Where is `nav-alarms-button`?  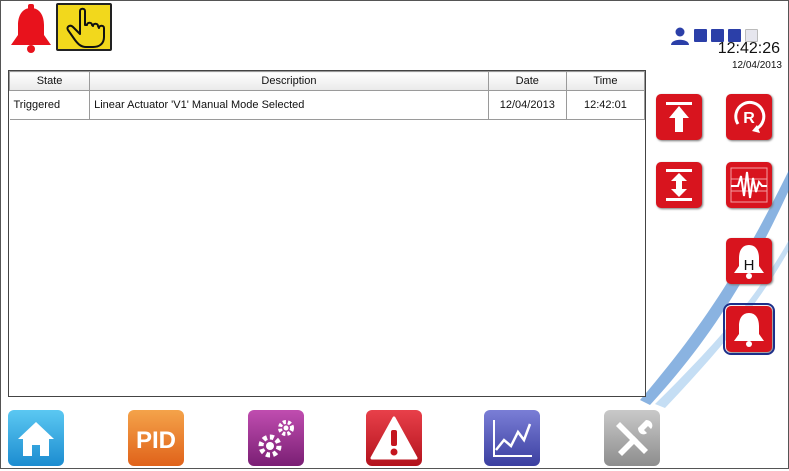
nav-alarms-button is located at coordinates (394, 438).